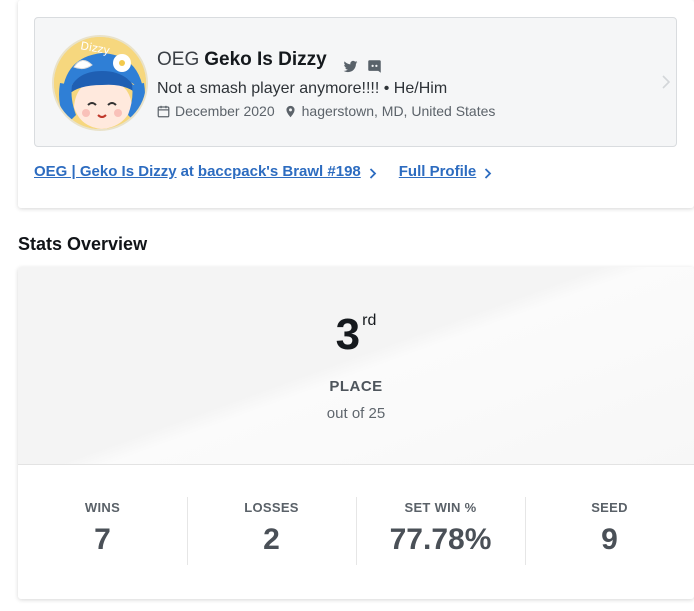 Image resolution: width=694 pixels, height=611 pixels. I want to click on stat-label: WINS, so click(102, 507).